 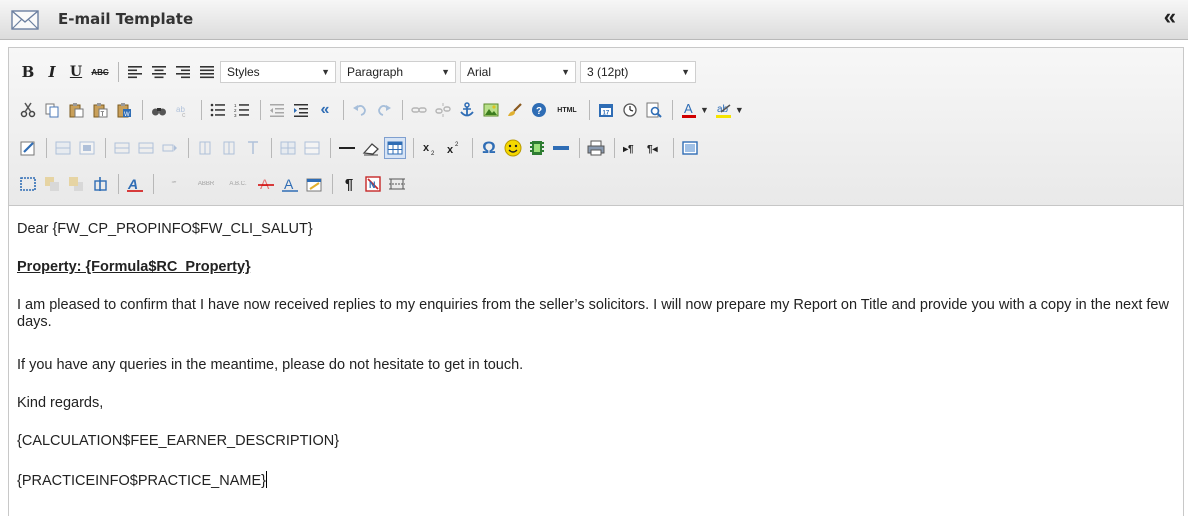 What do you see at coordinates (443, 110) in the screenshot?
I see `unlink-icon` at bounding box center [443, 110].